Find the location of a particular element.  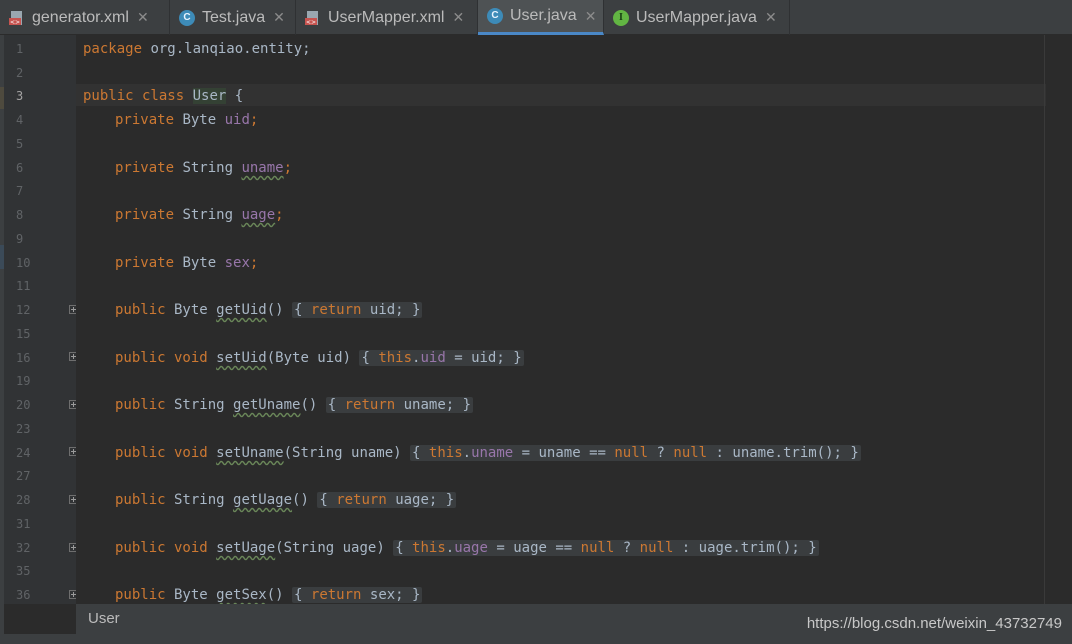

tab-usermapper-java: I UserMapper.java ✕ is located at coordinates (697, 17).